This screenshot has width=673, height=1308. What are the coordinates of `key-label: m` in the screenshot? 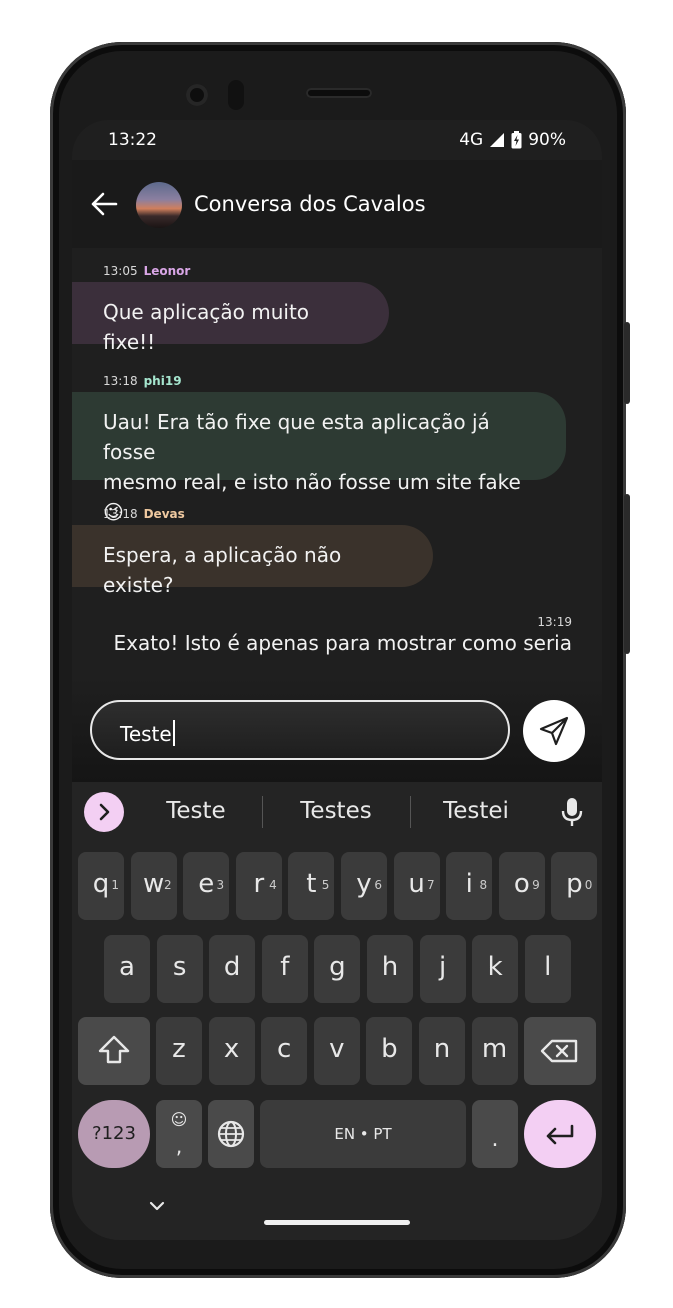 It's located at (494, 1049).